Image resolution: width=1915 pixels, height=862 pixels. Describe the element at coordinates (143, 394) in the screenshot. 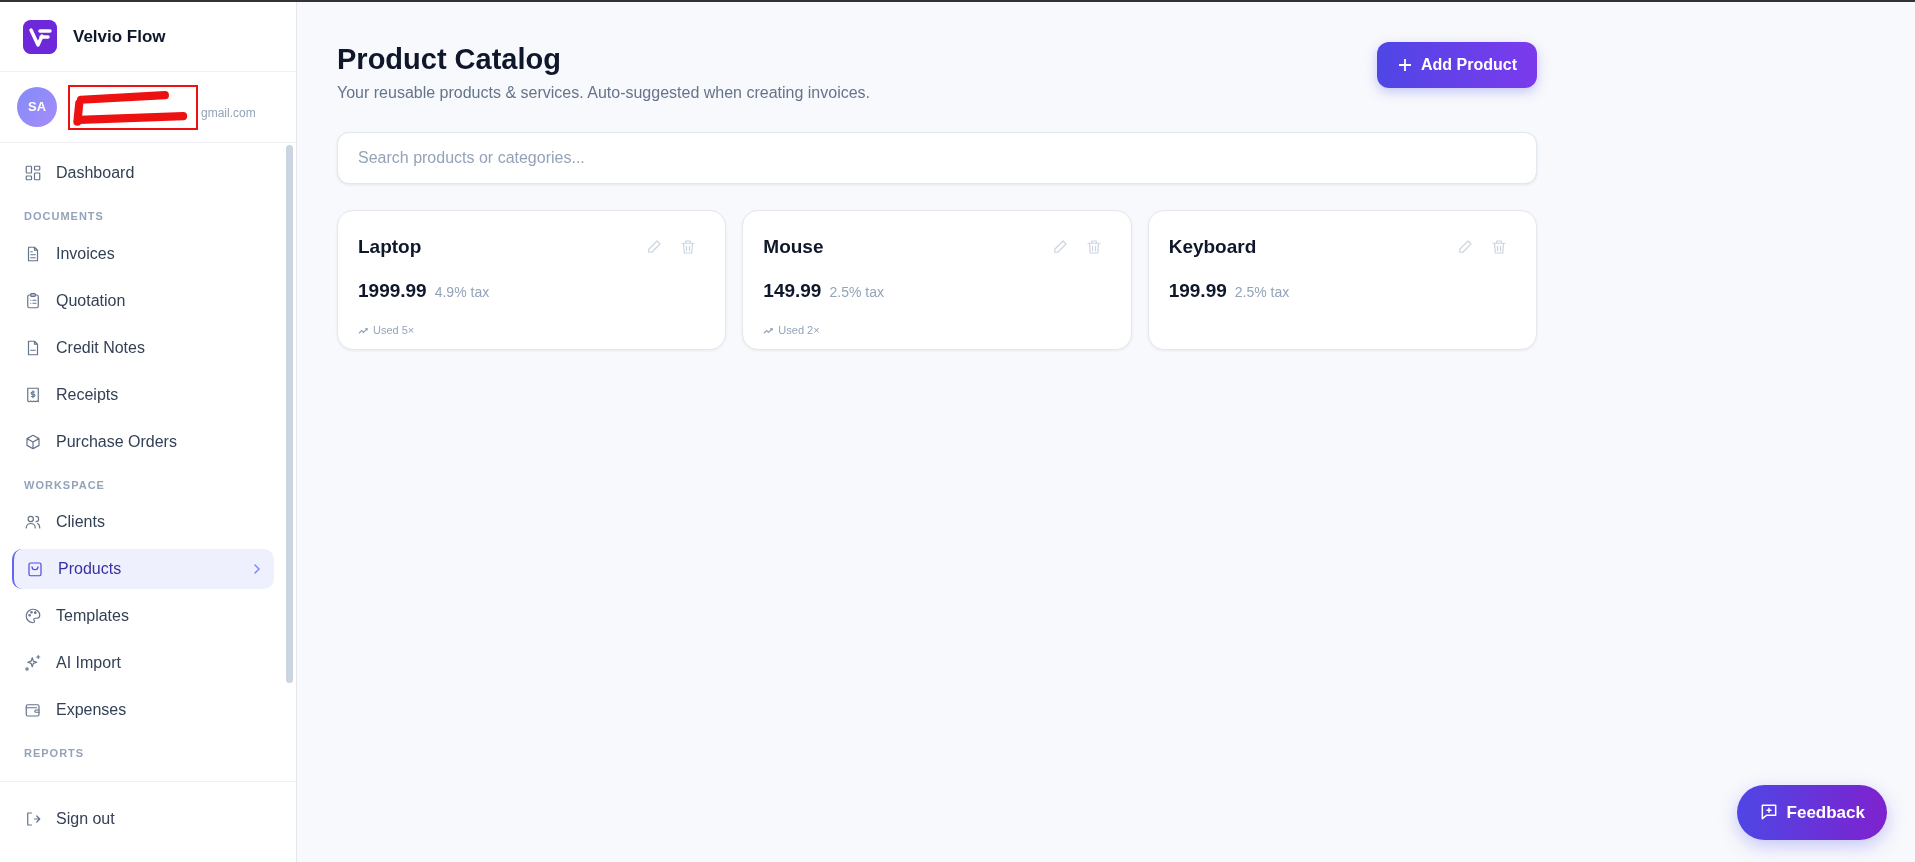

I see `sidebar-item: Receipts` at that location.